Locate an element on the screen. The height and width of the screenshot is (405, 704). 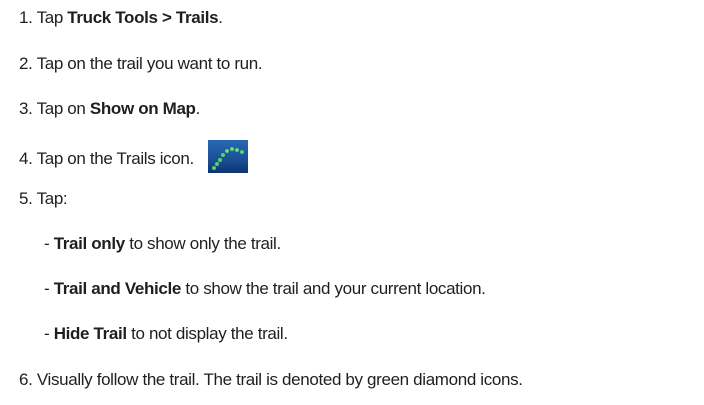
option-name: Hide Trail is located at coordinates (90, 333).